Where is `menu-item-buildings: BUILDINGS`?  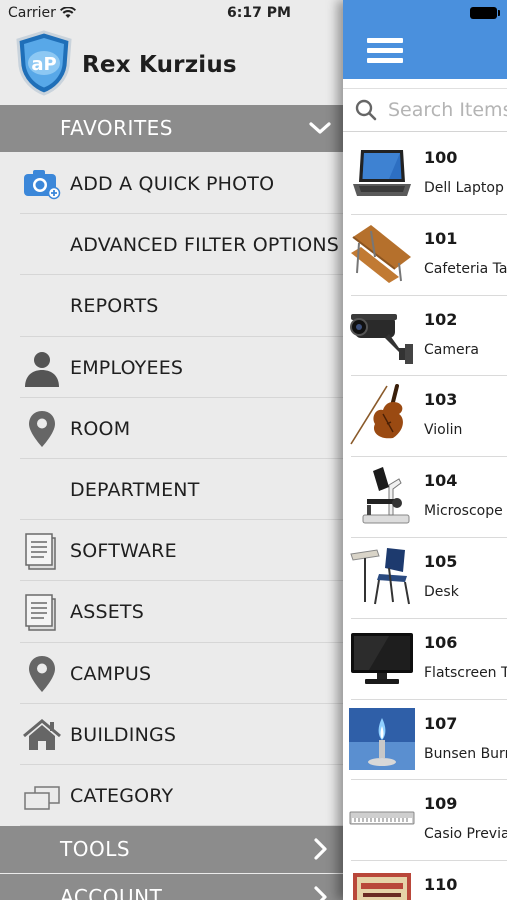
menu-item-buildings: BUILDINGS is located at coordinates (171, 735).